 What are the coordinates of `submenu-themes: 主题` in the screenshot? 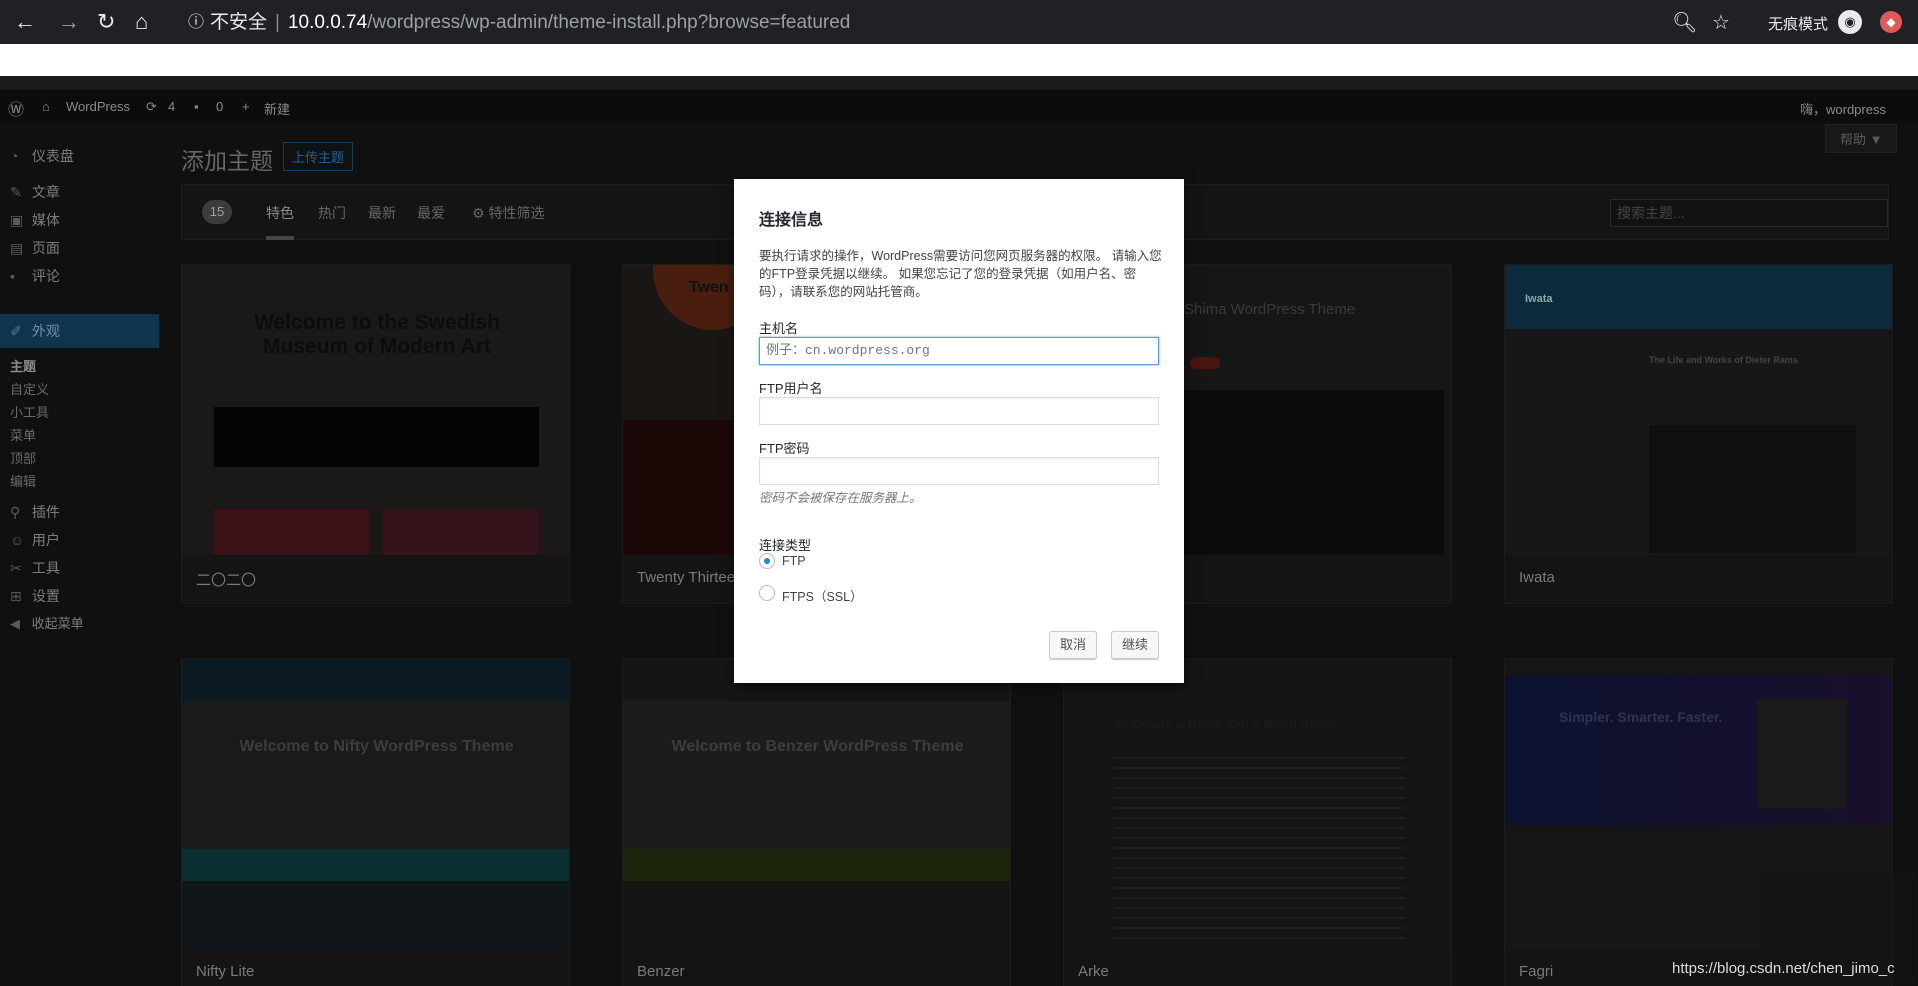 It's located at (23, 365).